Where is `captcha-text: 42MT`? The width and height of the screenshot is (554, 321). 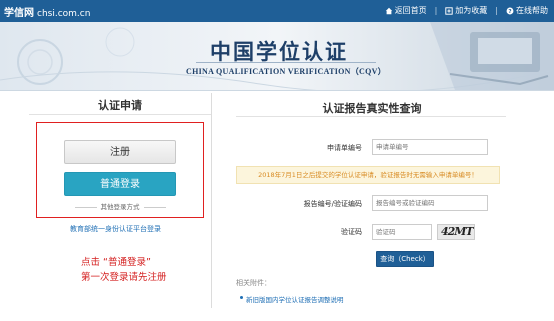 captcha-text: 42MT is located at coordinates (457, 231).